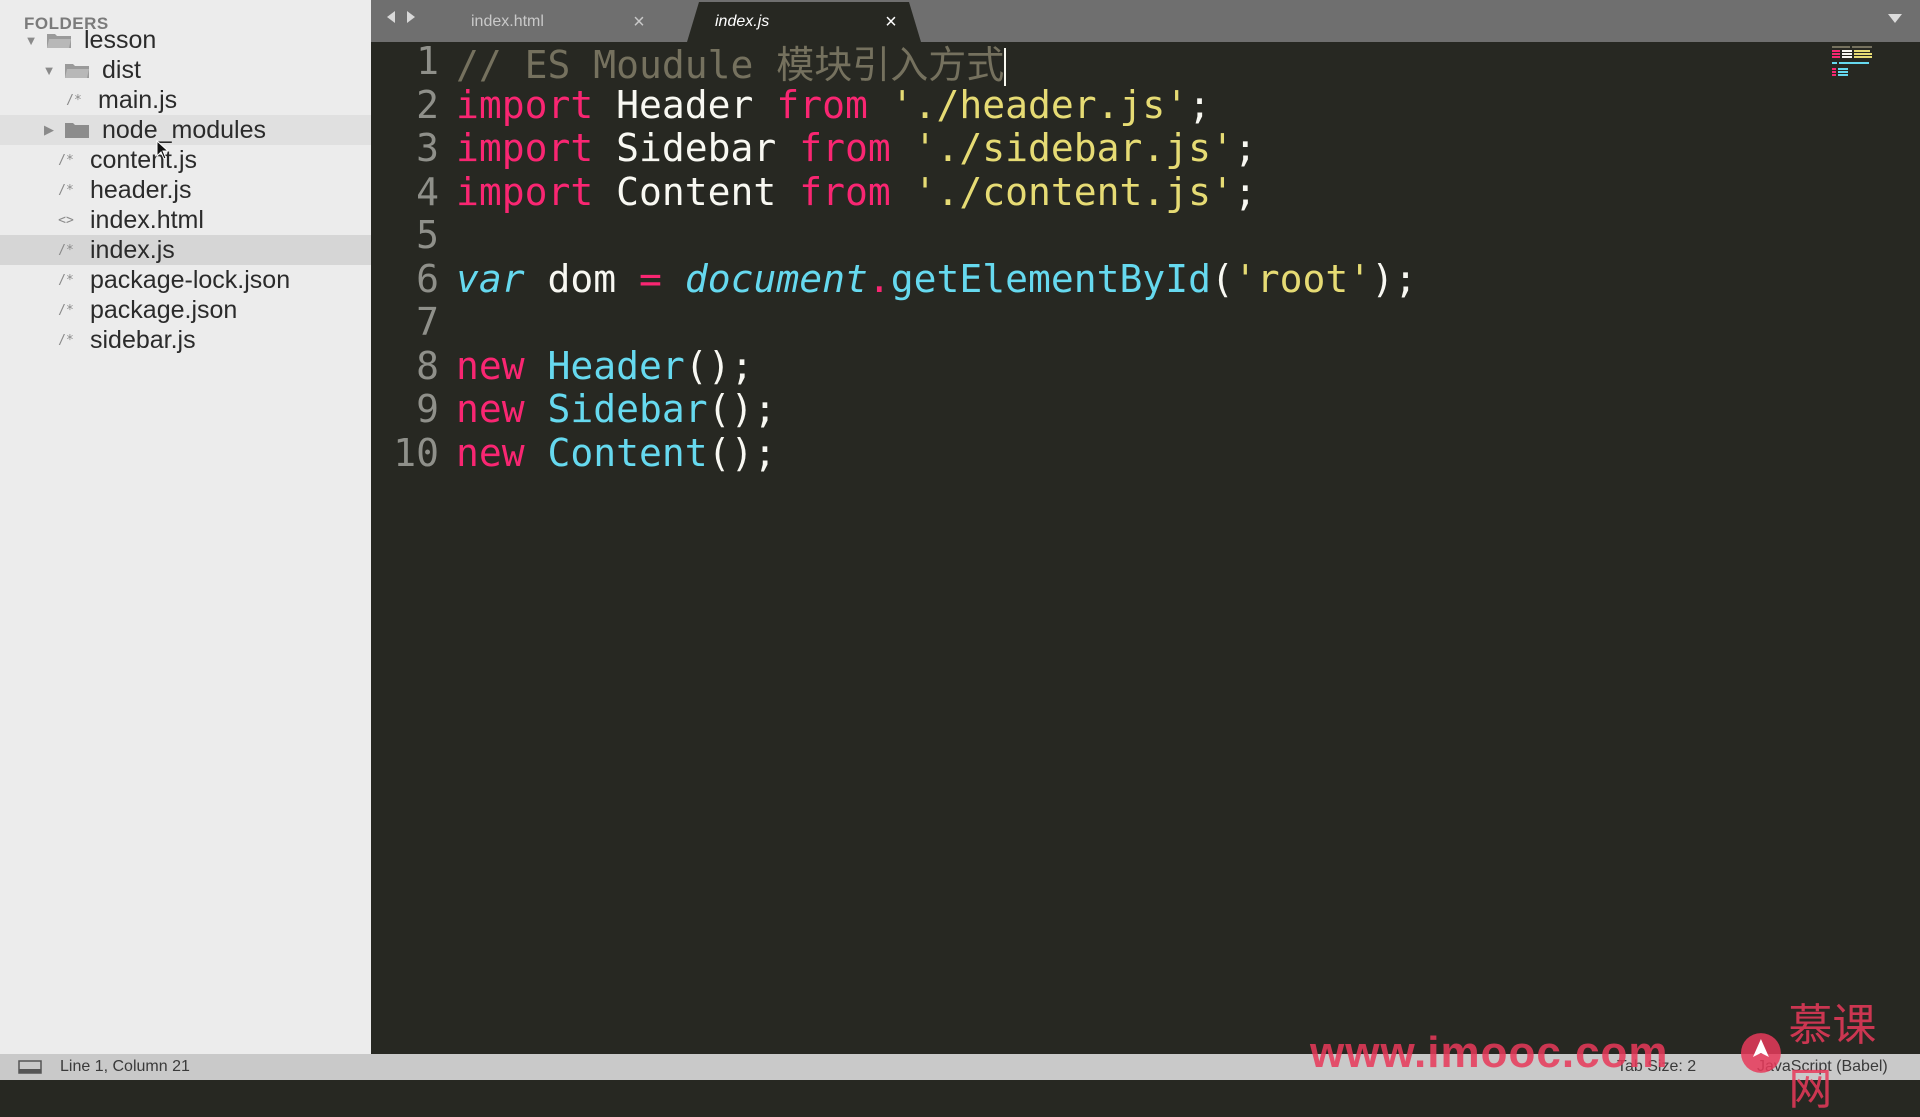  What do you see at coordinates (147, 219) in the screenshot?
I see `tree-item-label: index.html` at bounding box center [147, 219].